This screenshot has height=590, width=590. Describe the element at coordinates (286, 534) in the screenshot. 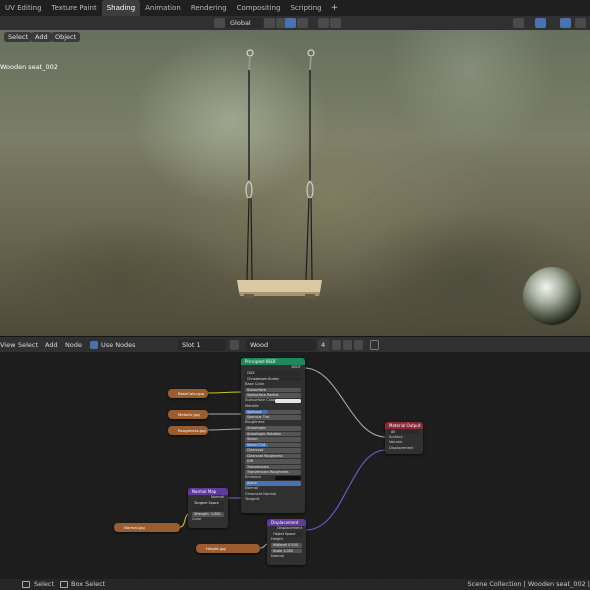

I see `space-value: Object Space` at that location.